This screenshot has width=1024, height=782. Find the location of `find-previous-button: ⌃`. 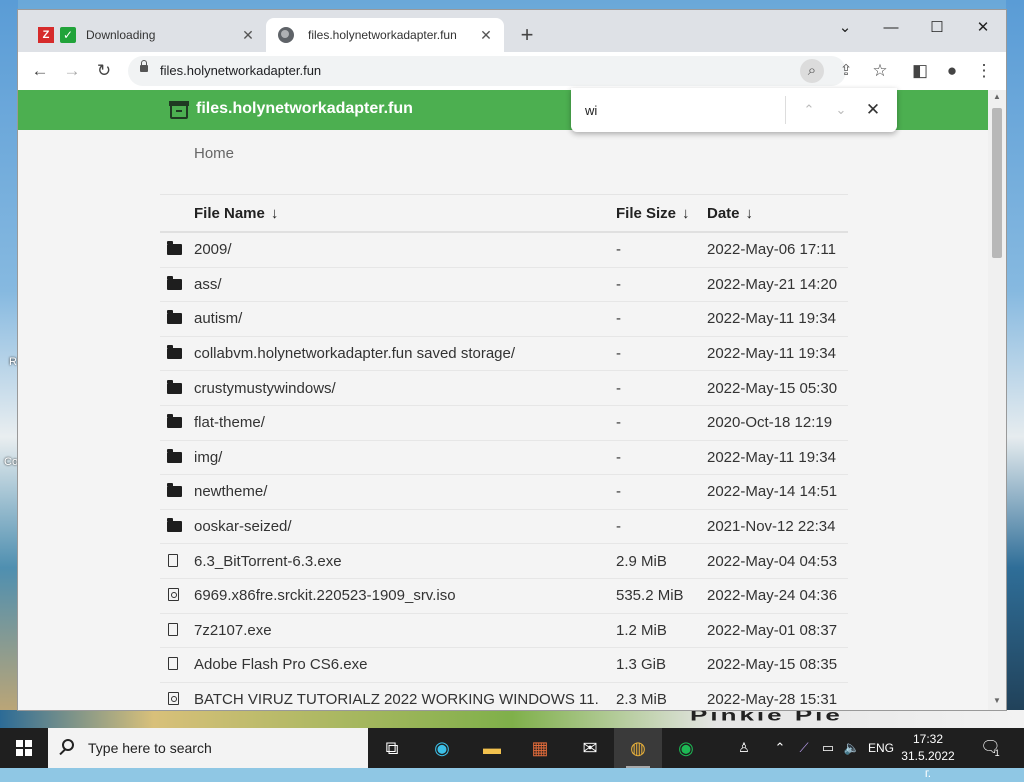

find-previous-button: ⌃ is located at coordinates (809, 110).